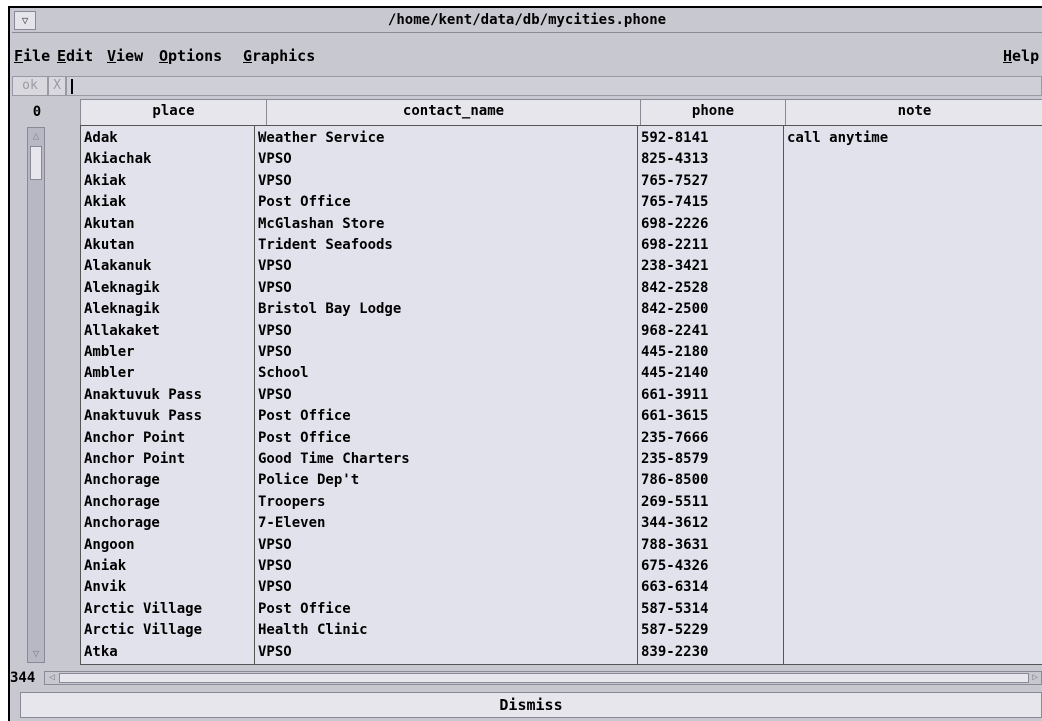 The width and height of the screenshot is (1042, 721). Describe the element at coordinates (101, 138) in the screenshot. I see `table-cell: Adak` at that location.